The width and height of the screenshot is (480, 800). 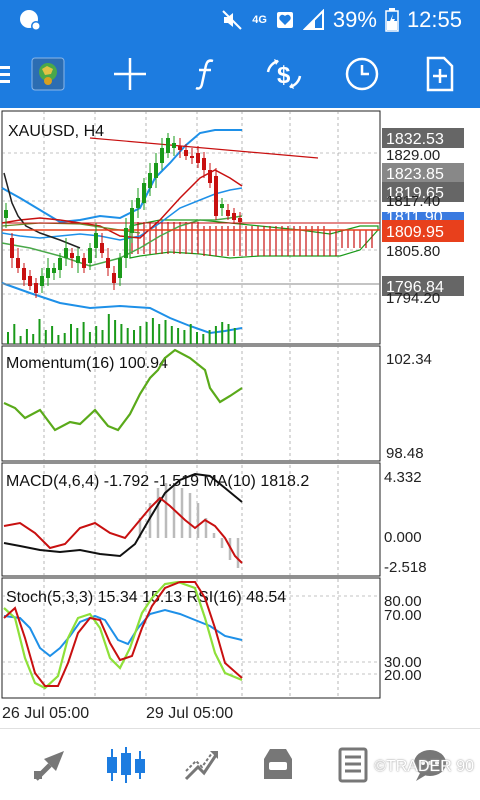 I want to click on momentum-top: 102.34, so click(x=409, y=359).